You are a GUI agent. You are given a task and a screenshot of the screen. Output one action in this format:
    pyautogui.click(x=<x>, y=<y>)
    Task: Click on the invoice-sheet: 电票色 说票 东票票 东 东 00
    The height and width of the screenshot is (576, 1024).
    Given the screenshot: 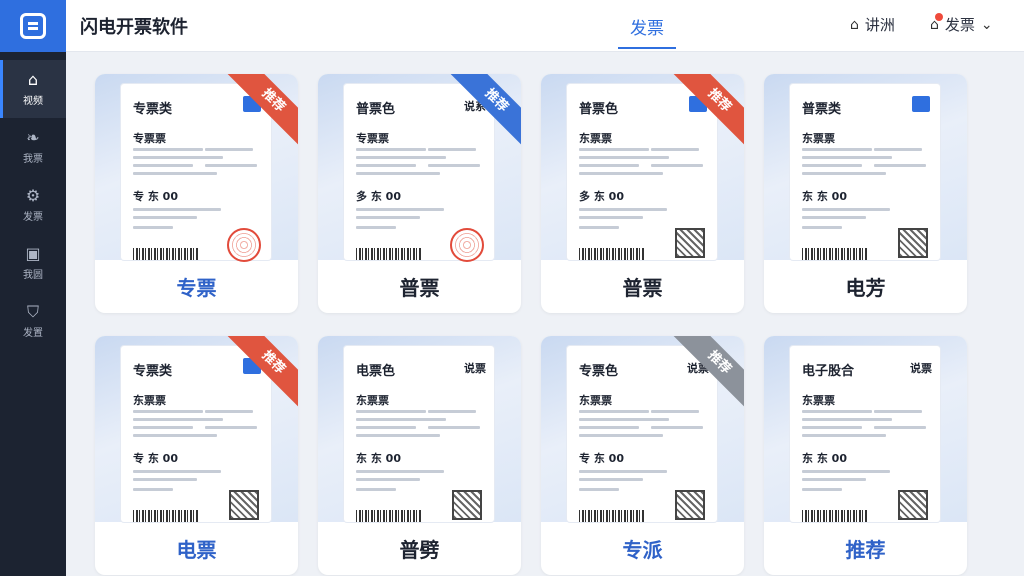 What is the action you would take?
    pyautogui.click(x=419, y=434)
    